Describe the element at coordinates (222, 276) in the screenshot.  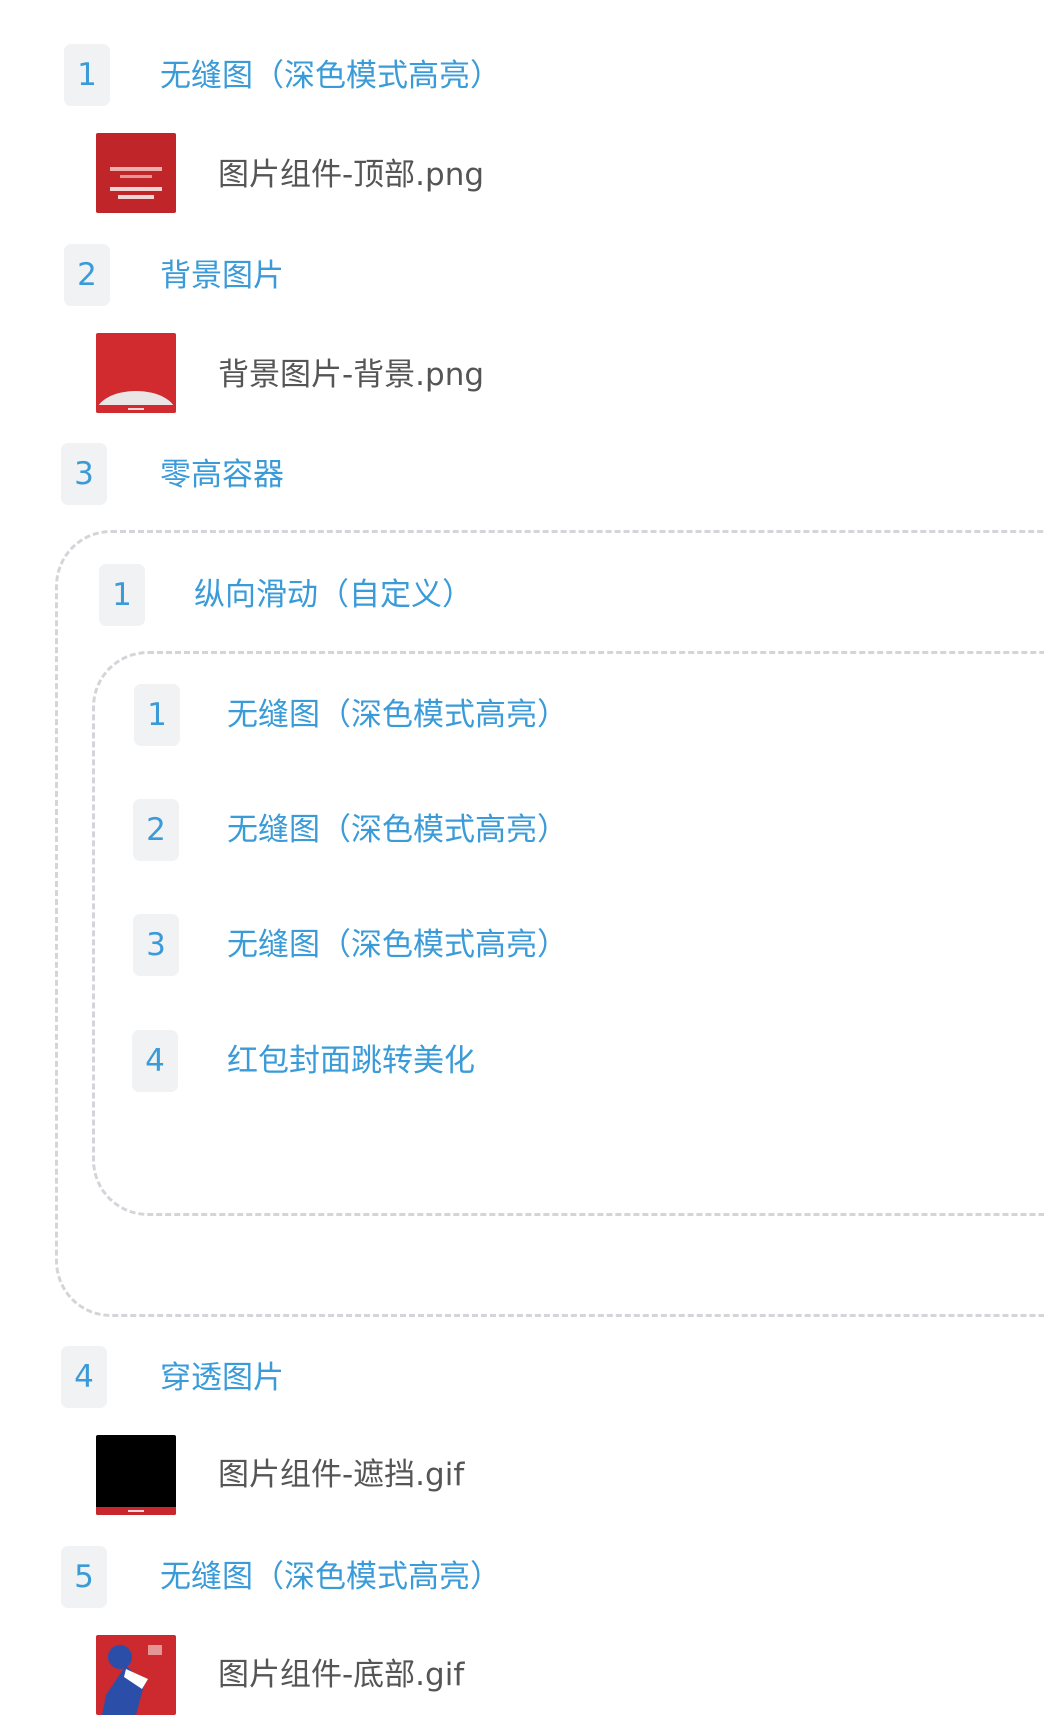
I see `component-title: 背景图片` at that location.